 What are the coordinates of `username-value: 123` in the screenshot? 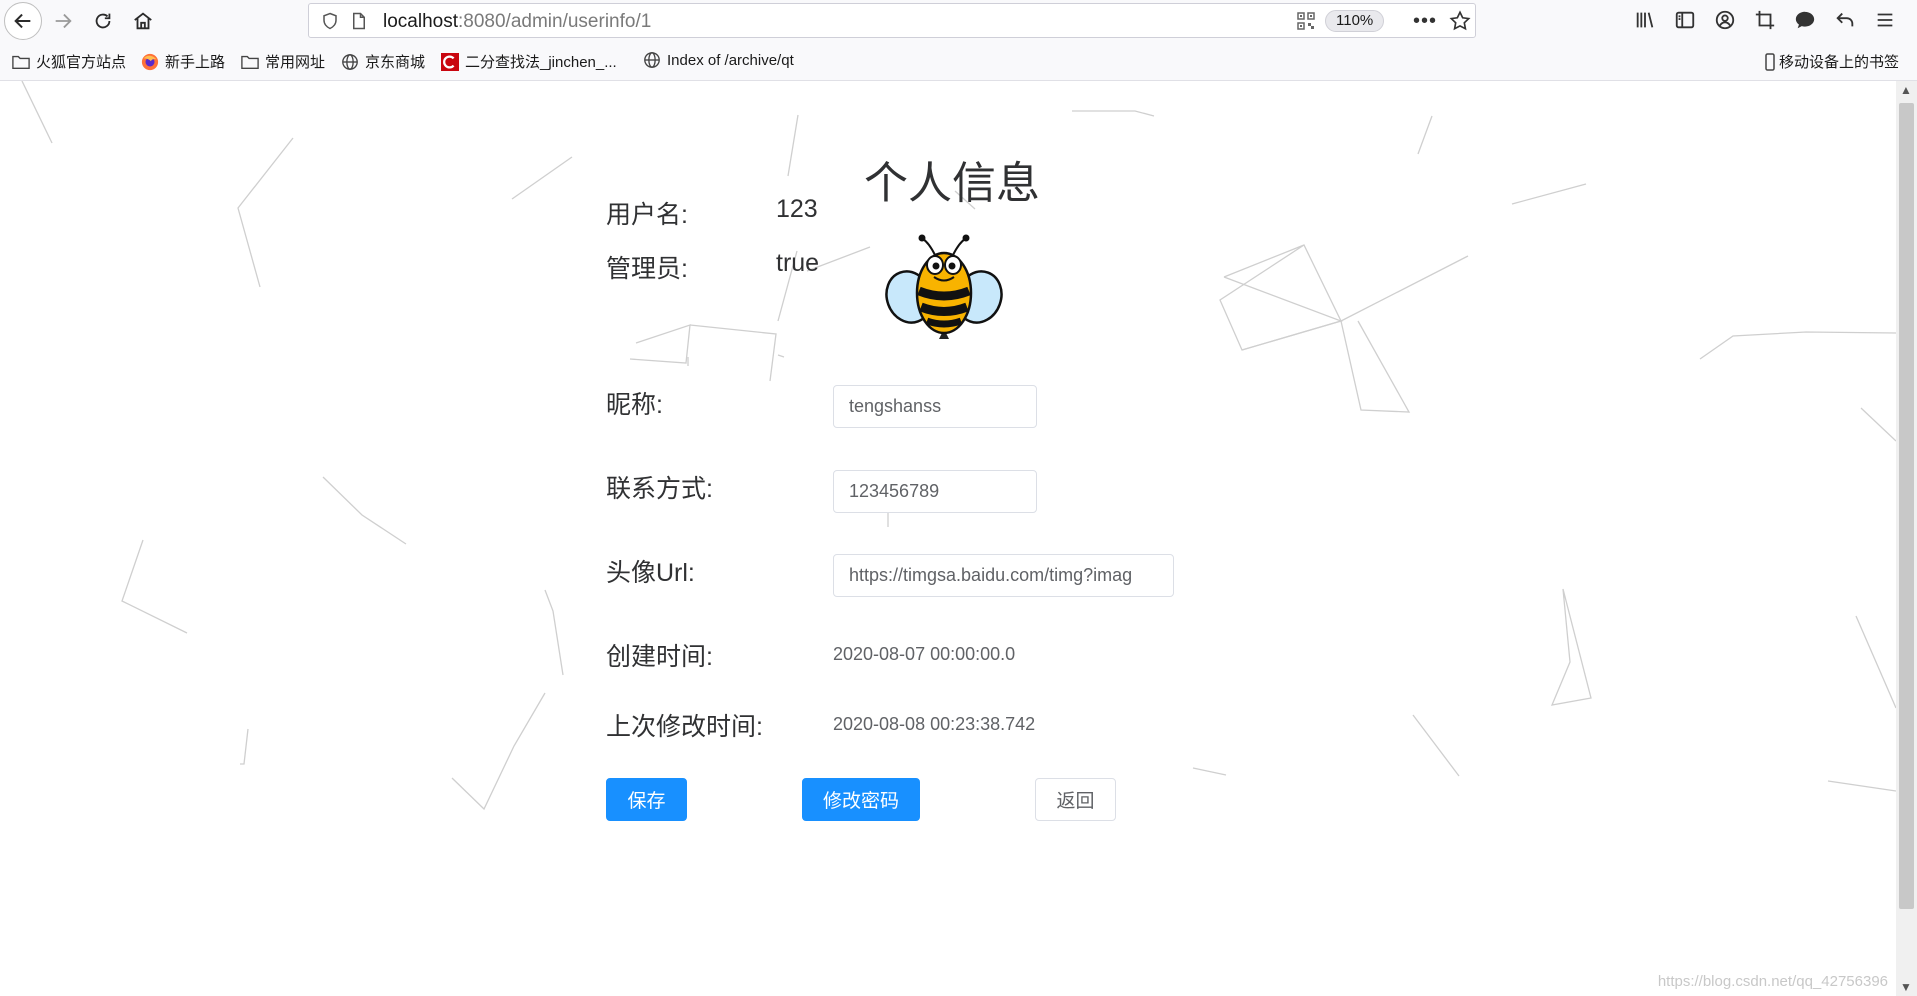 It's located at (797, 209).